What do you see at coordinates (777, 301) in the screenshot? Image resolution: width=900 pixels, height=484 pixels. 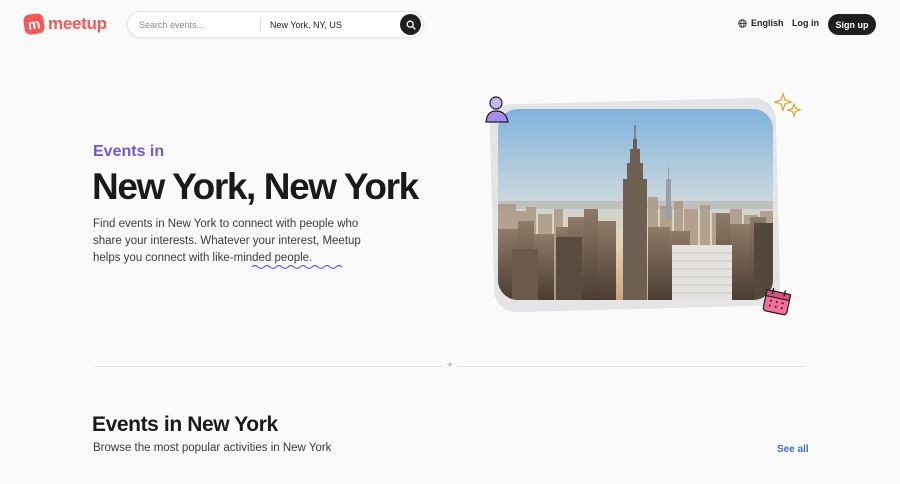 I see `calendar-icon` at bounding box center [777, 301].